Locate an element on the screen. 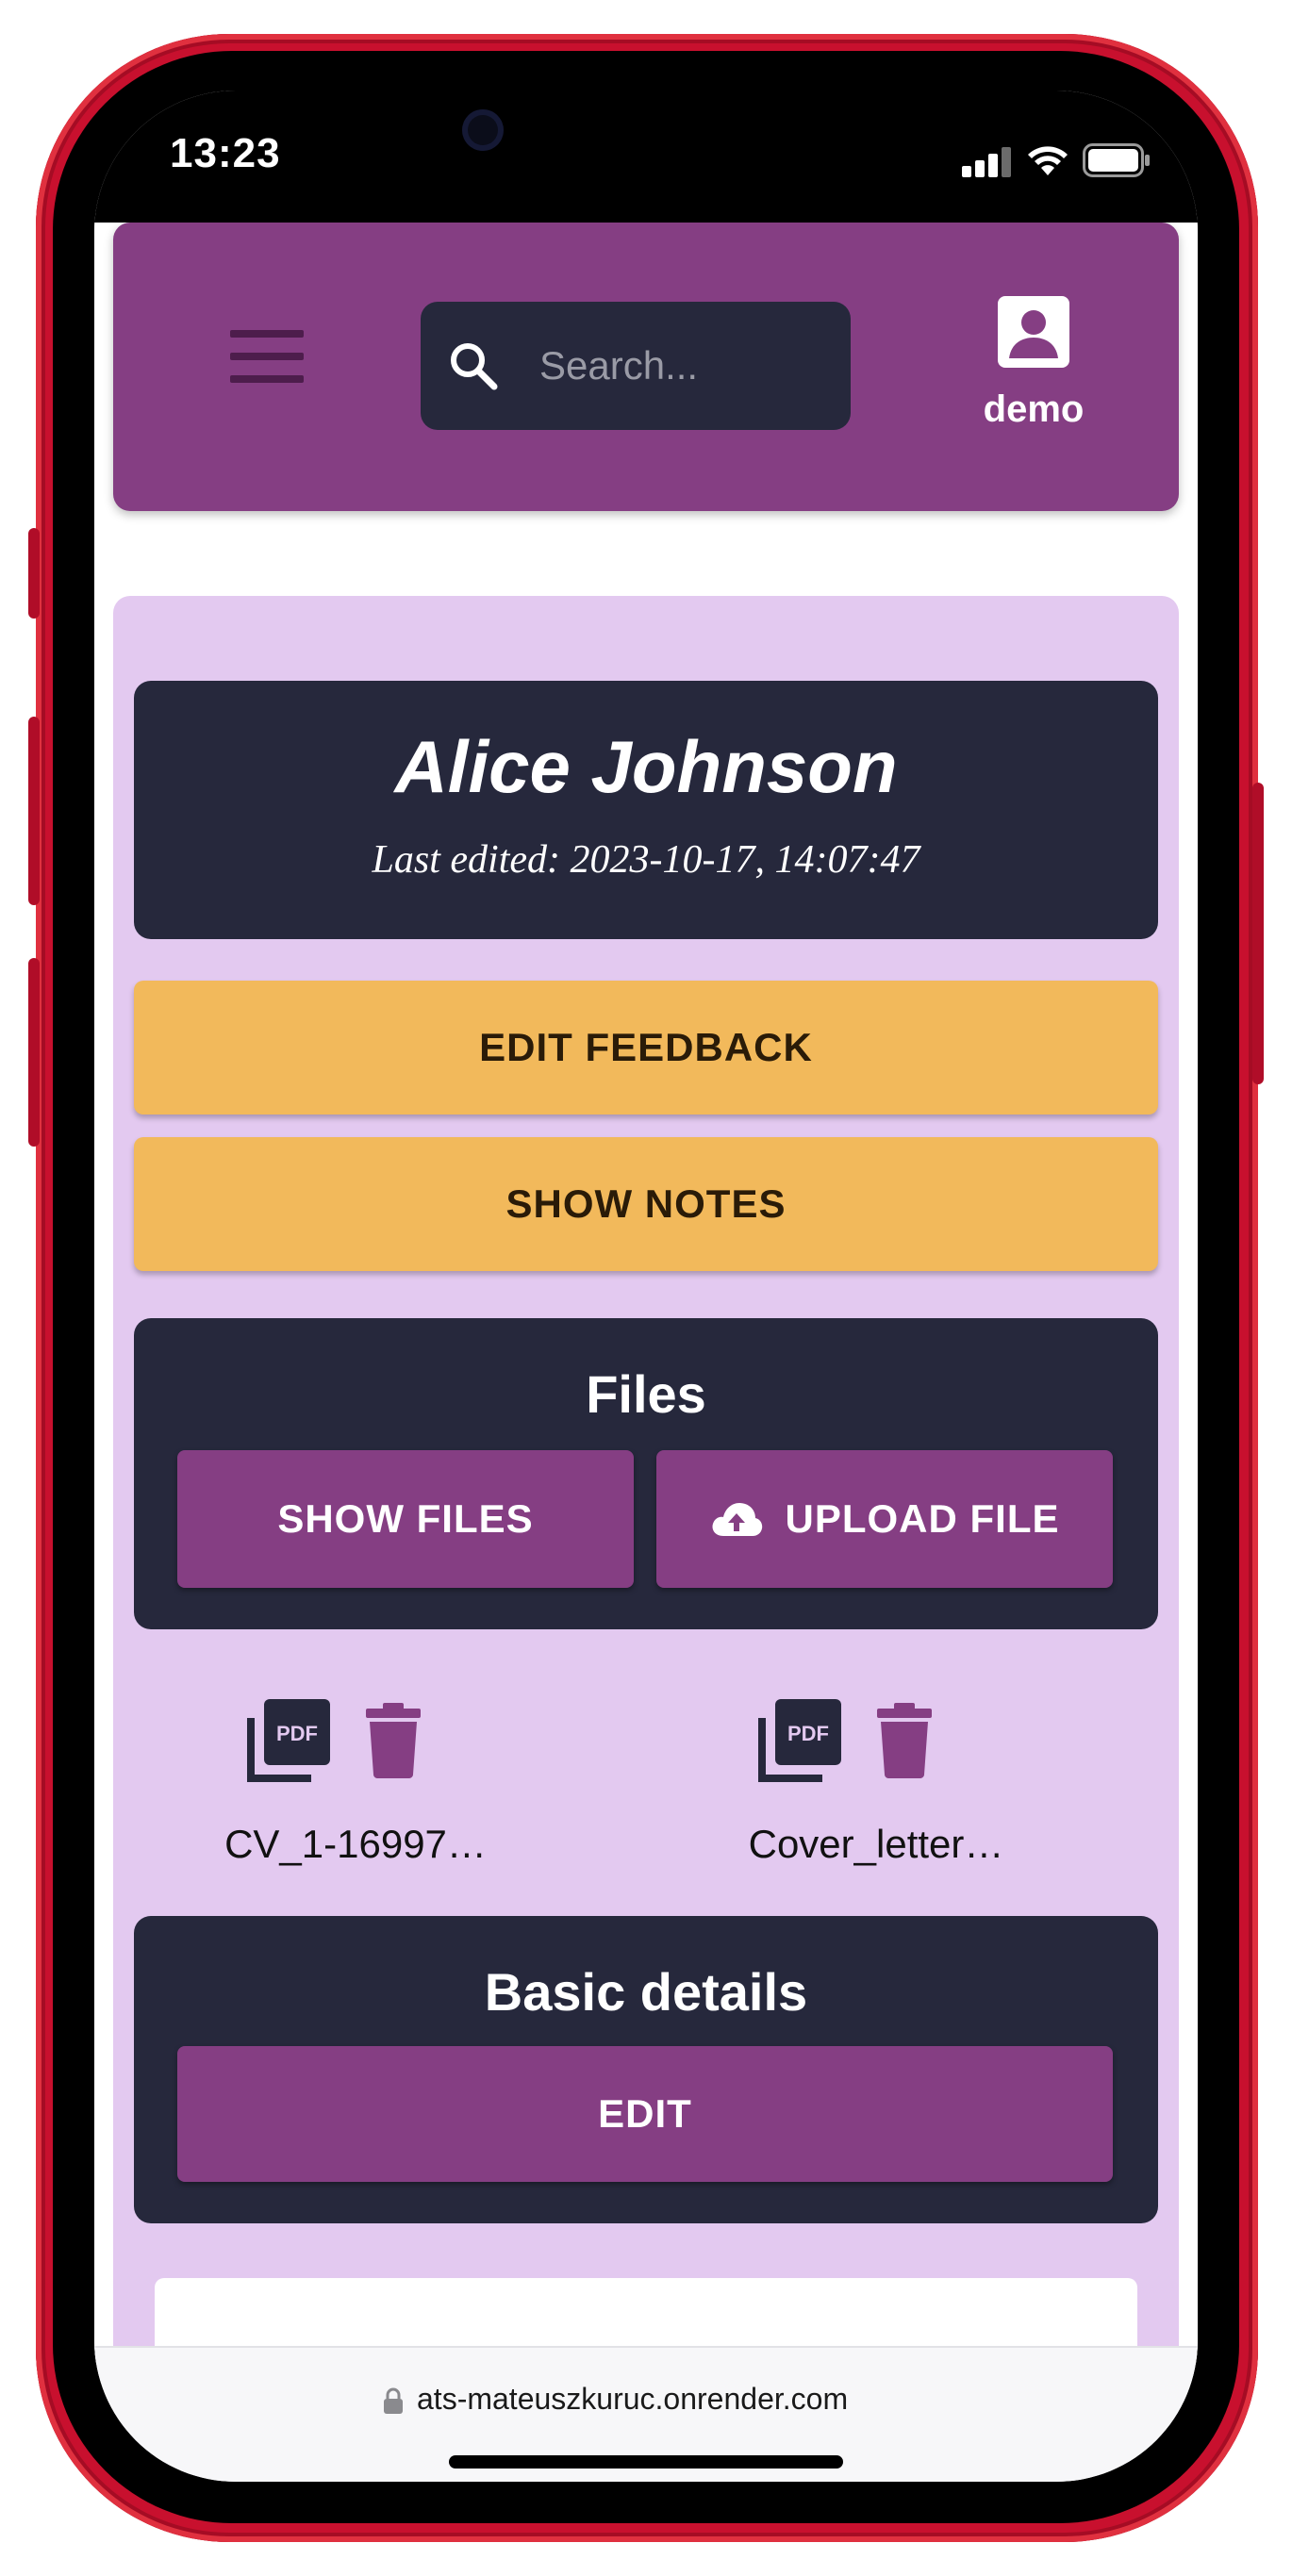 Image resolution: width=1292 pixels, height=2576 pixels. files-title: Files is located at coordinates (646, 1394).